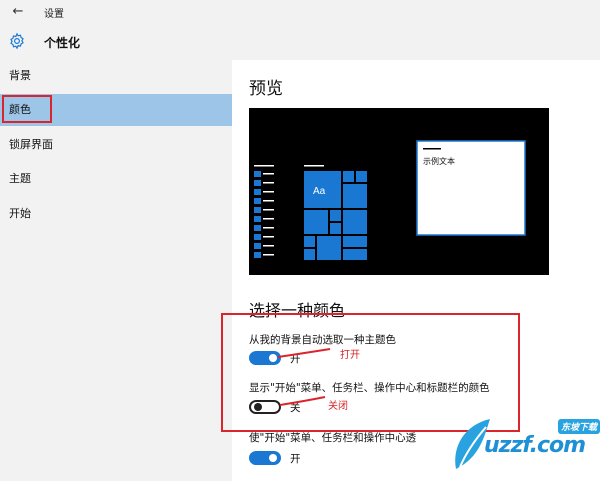  What do you see at coordinates (300, 42) in the screenshot?
I see `page-header: 个性化` at bounding box center [300, 42].